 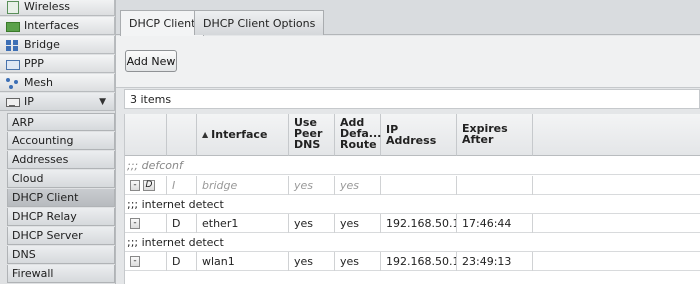 I want to click on column-header-add-default-route: Add Defa... Route, so click(x=358, y=135).